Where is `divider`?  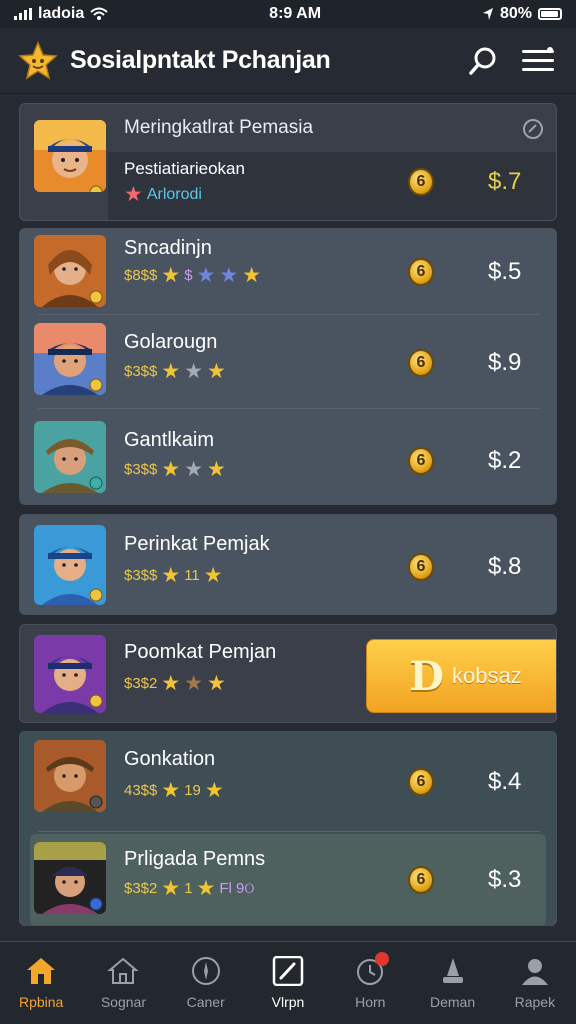 divider is located at coordinates (289, 831).